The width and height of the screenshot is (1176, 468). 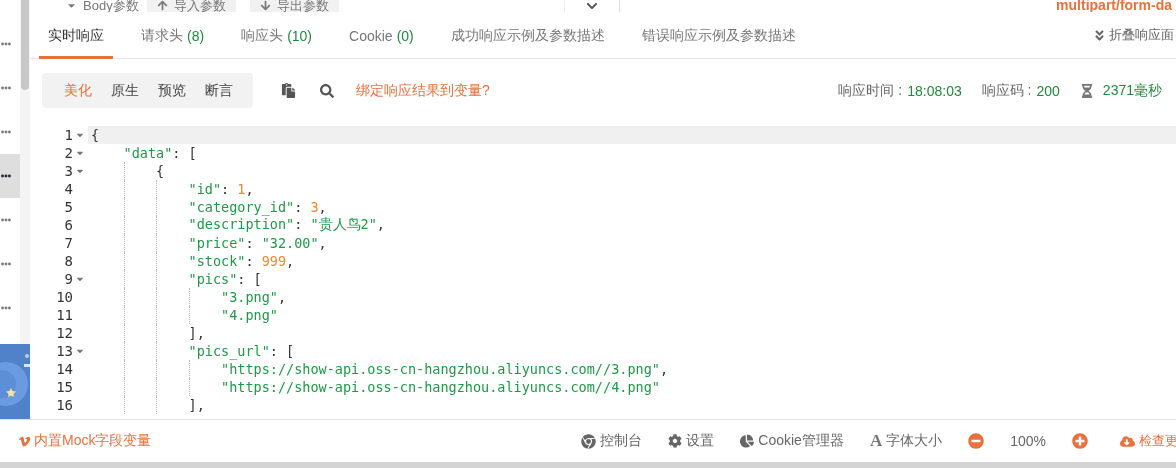 I want to click on chrome-icon, so click(x=589, y=441).